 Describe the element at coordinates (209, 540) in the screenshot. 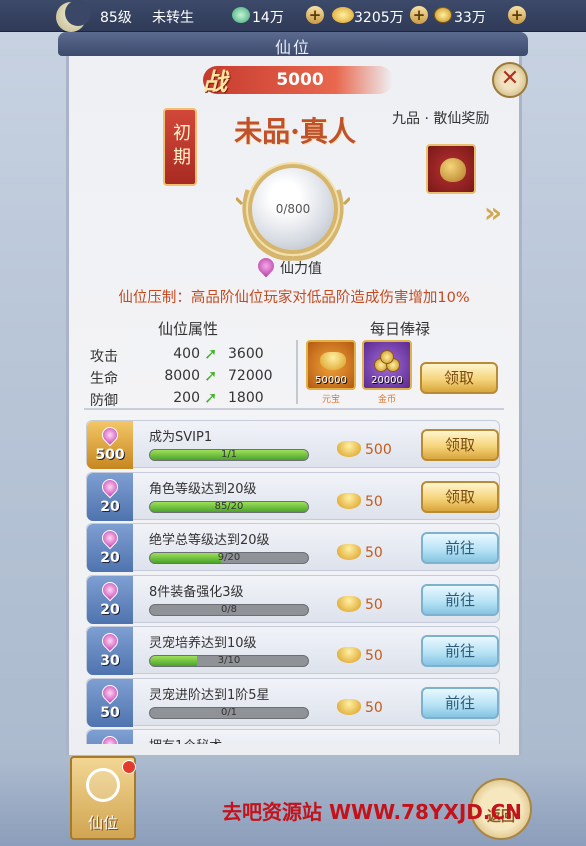

I see `task-name: 绝学总等级达到20级` at that location.